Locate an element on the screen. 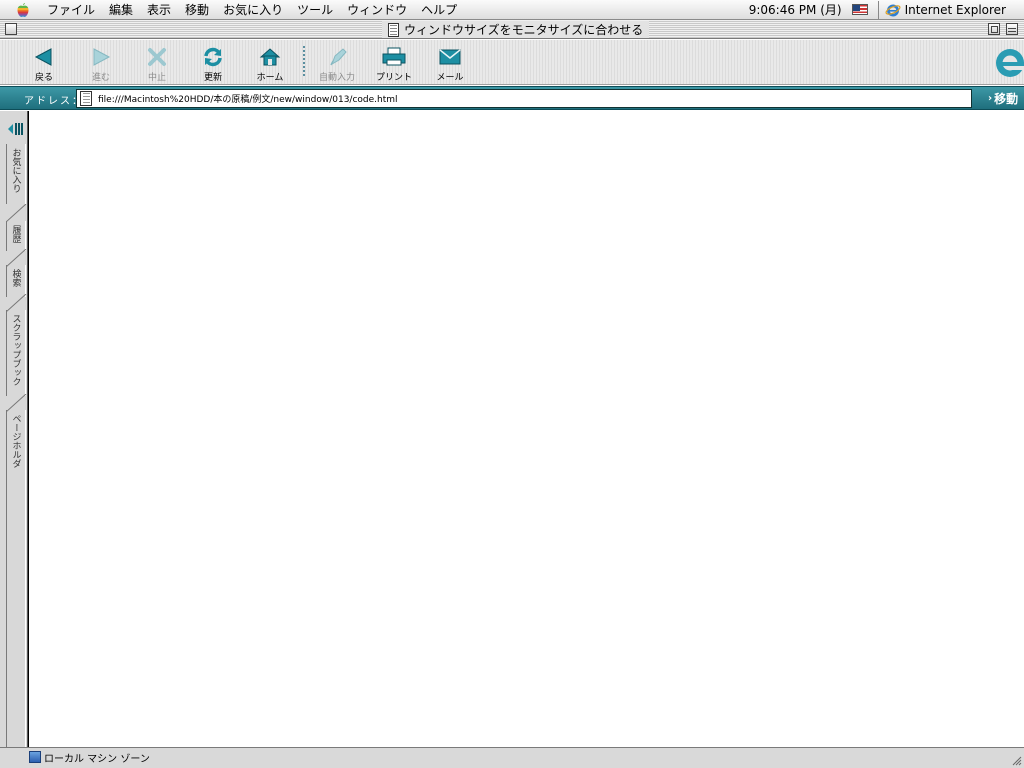  go-button-label: 移動 is located at coordinates (1006, 99).